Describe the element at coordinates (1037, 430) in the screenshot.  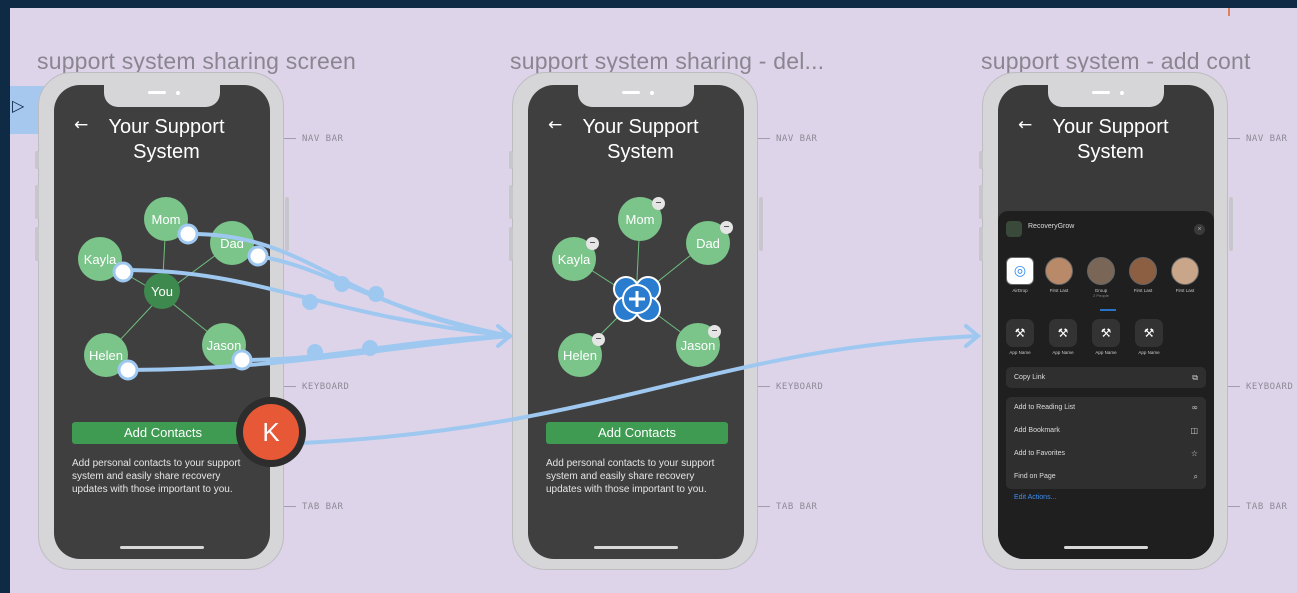
I see `action-label: Add Bookmark` at that location.